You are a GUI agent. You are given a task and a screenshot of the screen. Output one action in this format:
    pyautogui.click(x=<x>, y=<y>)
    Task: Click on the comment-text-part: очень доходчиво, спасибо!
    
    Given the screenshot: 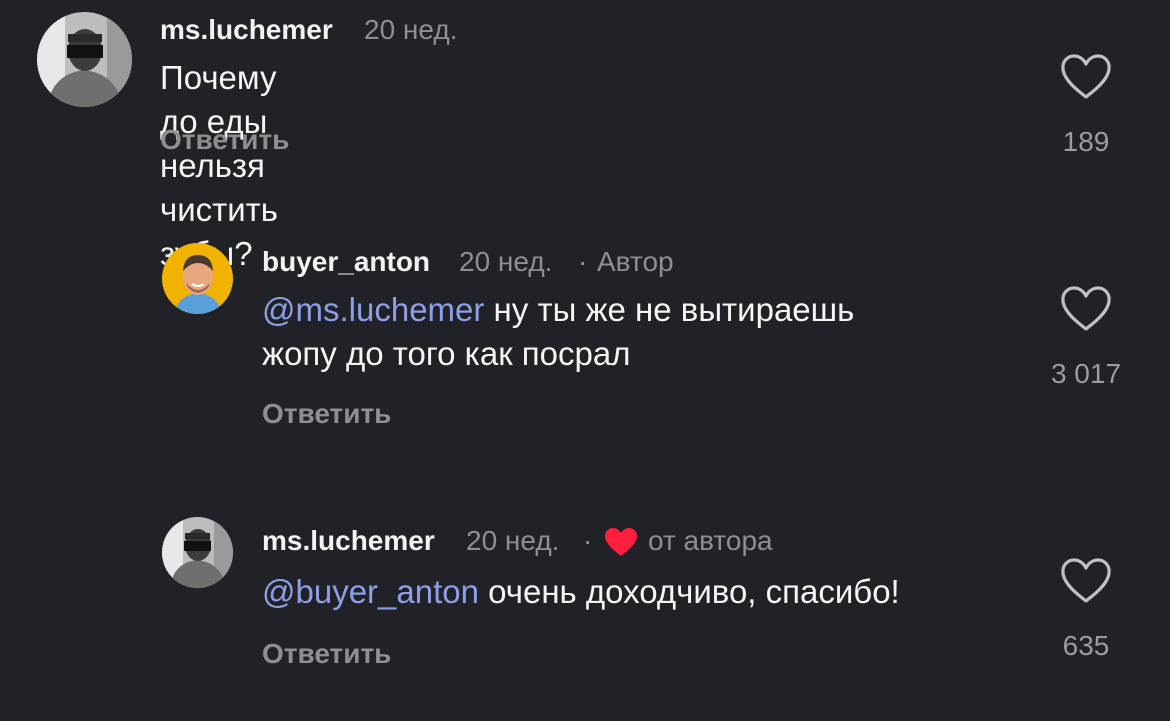 What is the action you would take?
    pyautogui.click(x=689, y=591)
    